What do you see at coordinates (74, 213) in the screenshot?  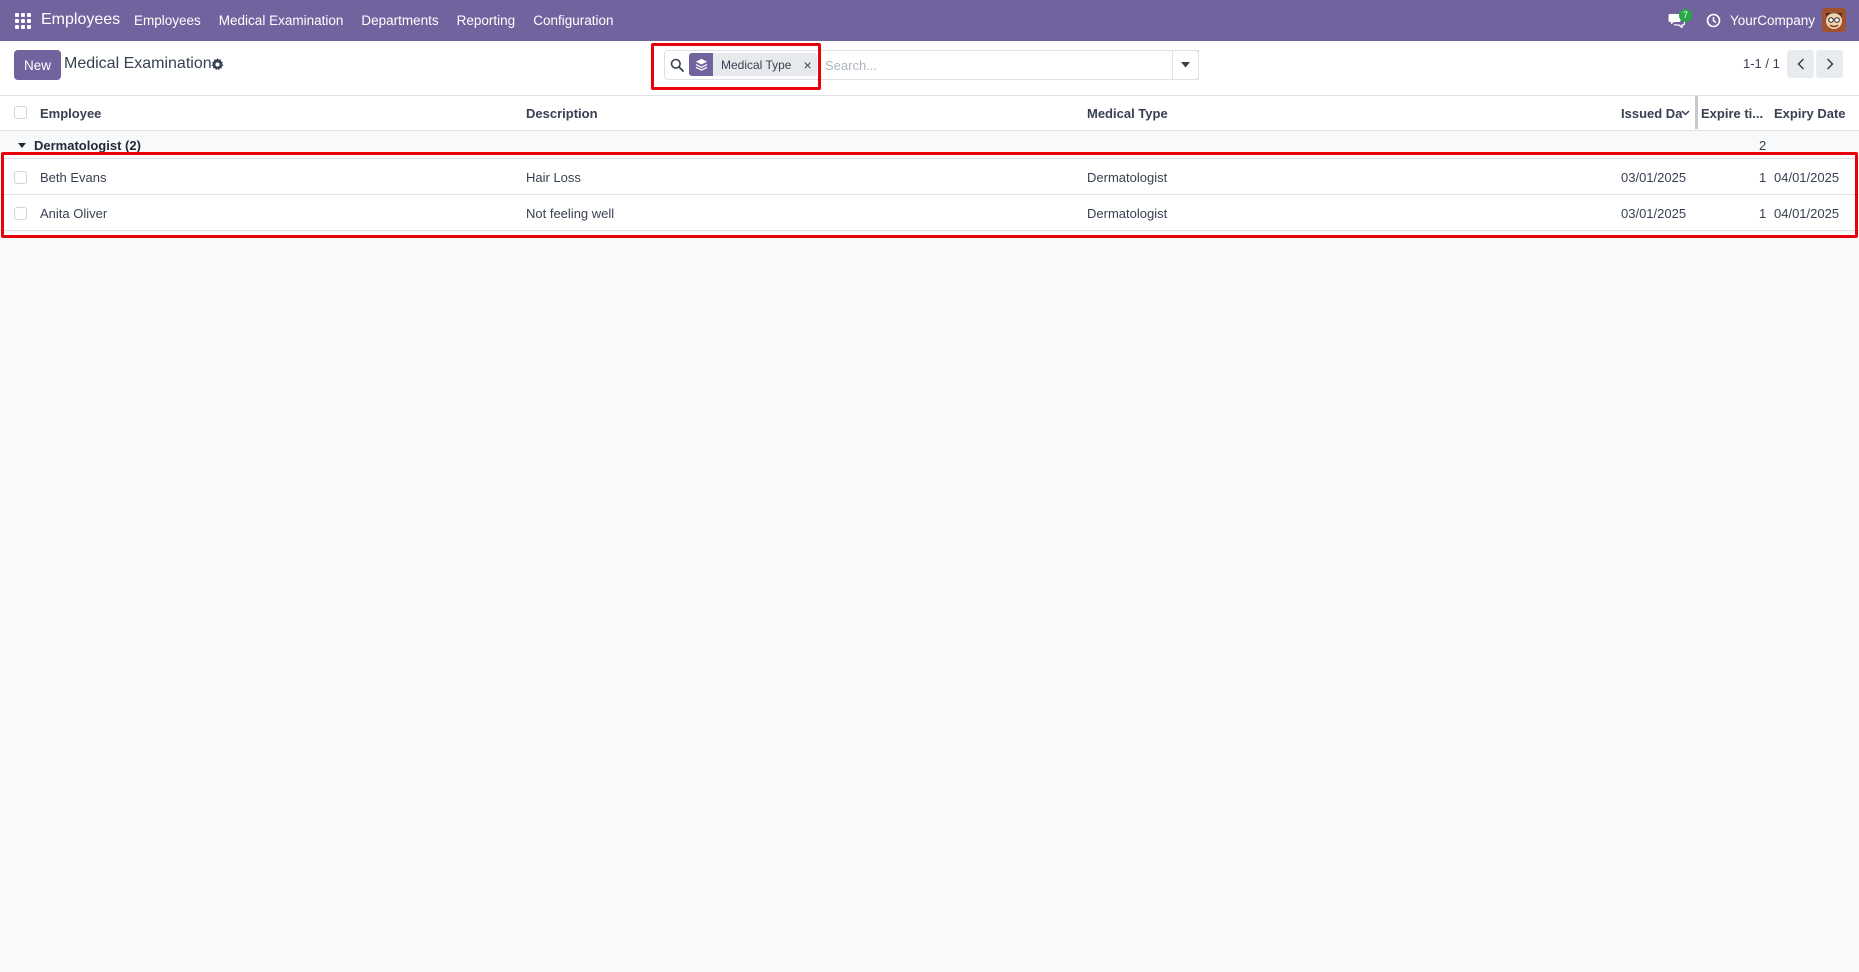 I see `cell-employee: Anita Oliver` at bounding box center [74, 213].